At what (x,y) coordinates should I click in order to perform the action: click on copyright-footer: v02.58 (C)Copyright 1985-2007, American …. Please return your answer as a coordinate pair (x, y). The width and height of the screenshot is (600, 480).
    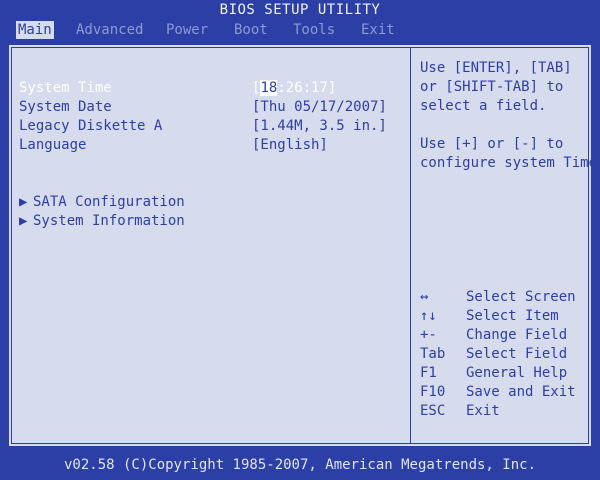
    Looking at the image, I should click on (299, 465).